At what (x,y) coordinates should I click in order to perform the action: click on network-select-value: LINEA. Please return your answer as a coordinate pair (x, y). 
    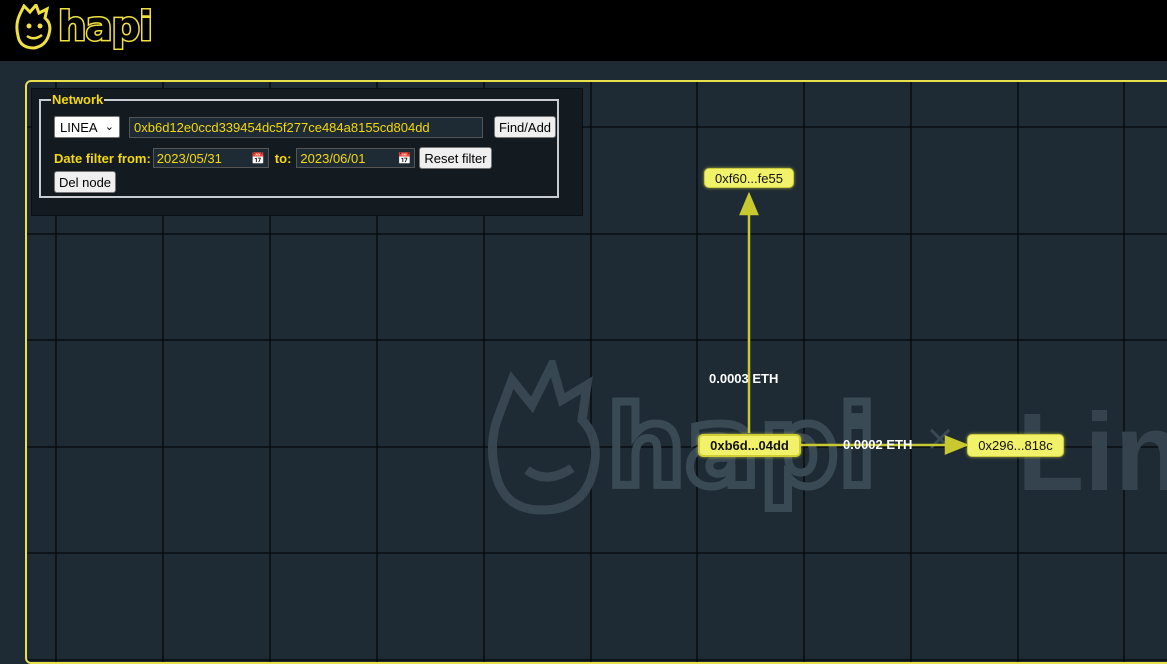
    Looking at the image, I should click on (79, 127).